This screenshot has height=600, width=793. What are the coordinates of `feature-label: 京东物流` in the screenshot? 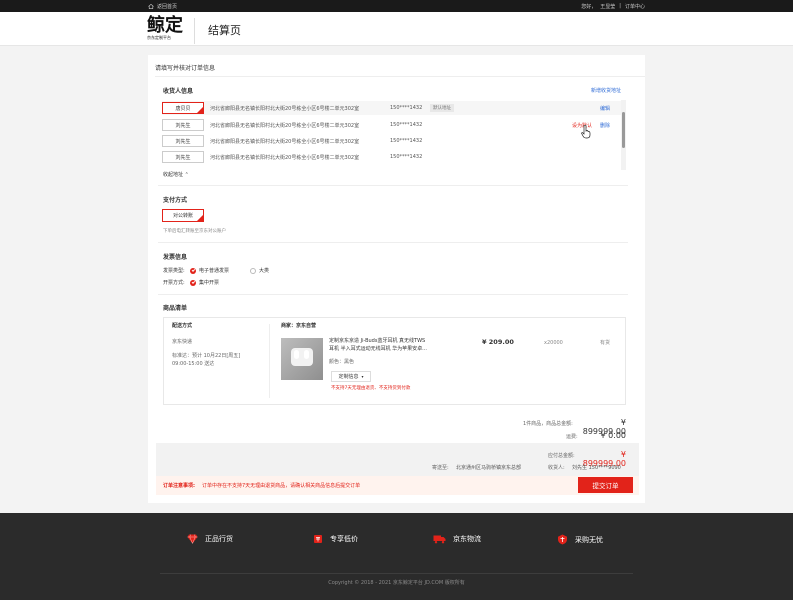 It's located at (467, 539).